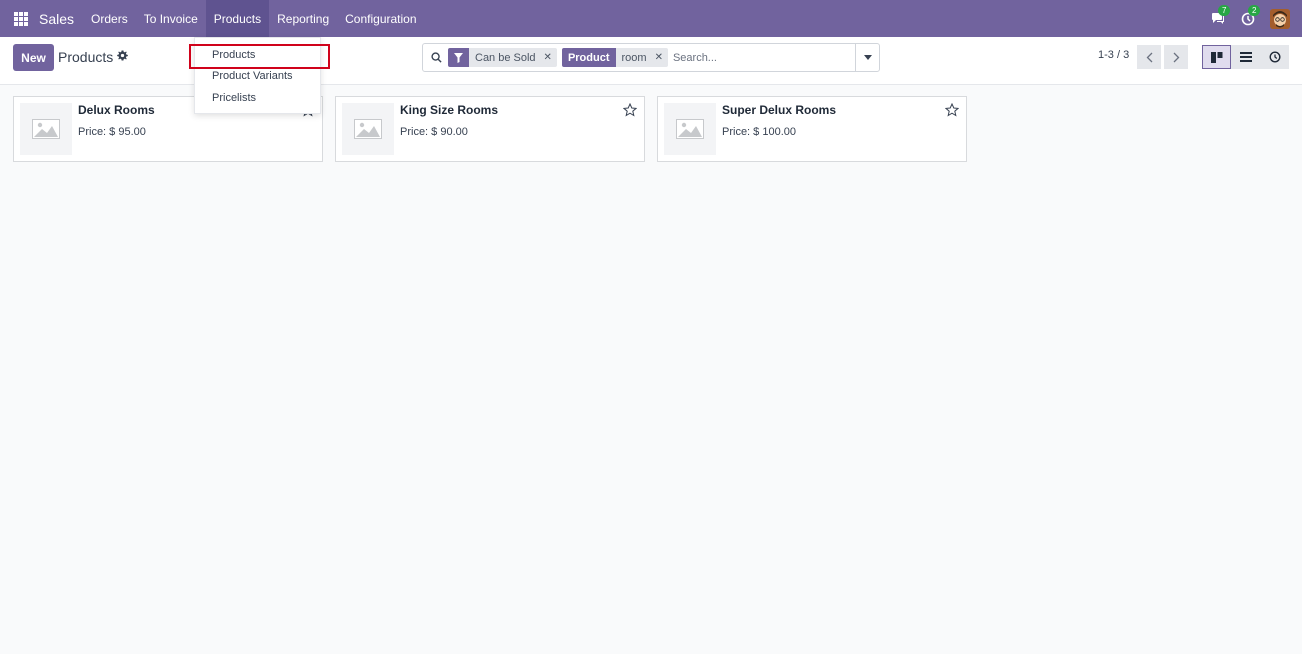 The height and width of the screenshot is (654, 1302). What do you see at coordinates (109, 18) in the screenshot?
I see `menu-orders: Orders` at bounding box center [109, 18].